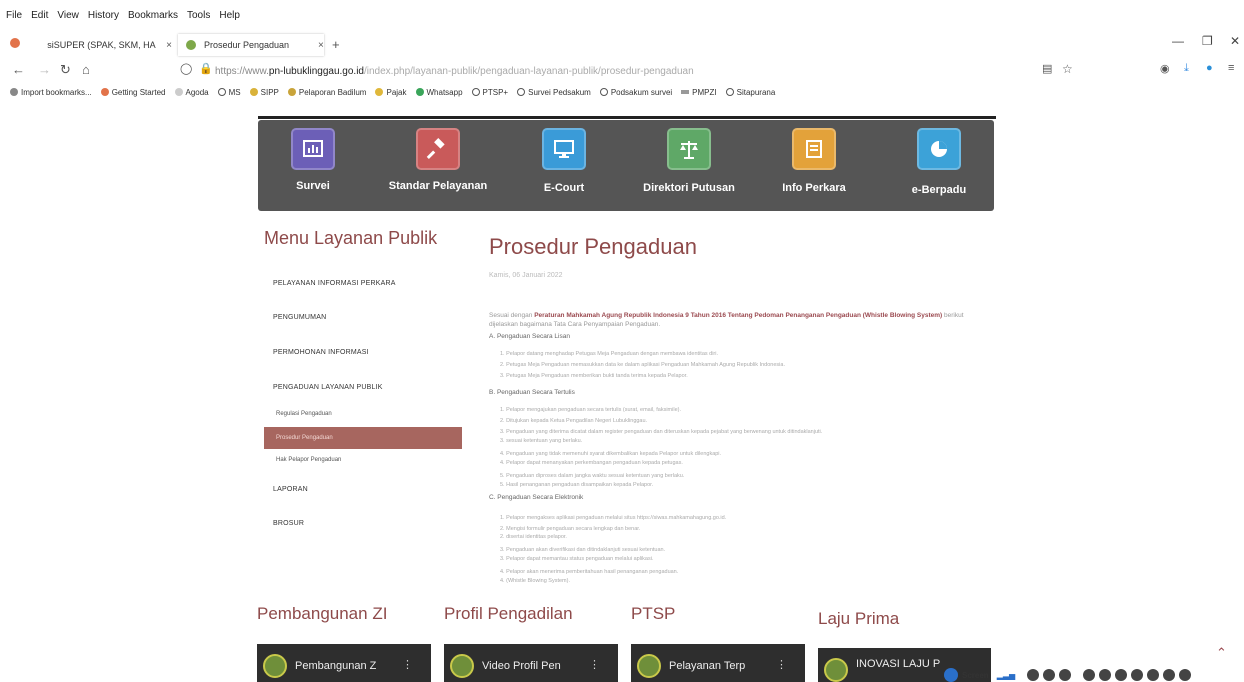  I want to click on contrast-icon, so click(1121, 675).